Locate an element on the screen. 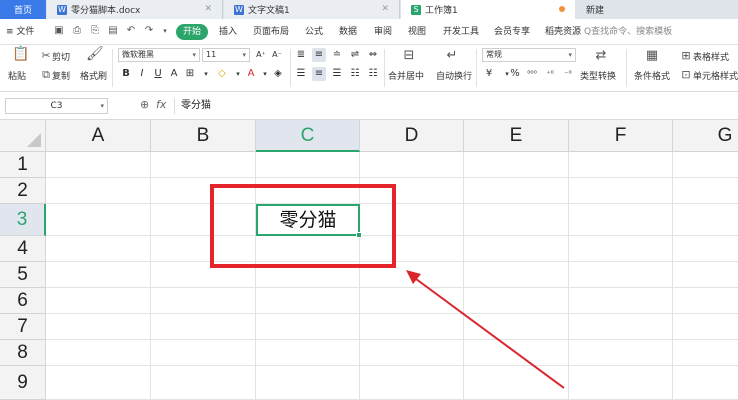 The image size is (738, 400). table-style-button: 表格样式 is located at coordinates (711, 56).